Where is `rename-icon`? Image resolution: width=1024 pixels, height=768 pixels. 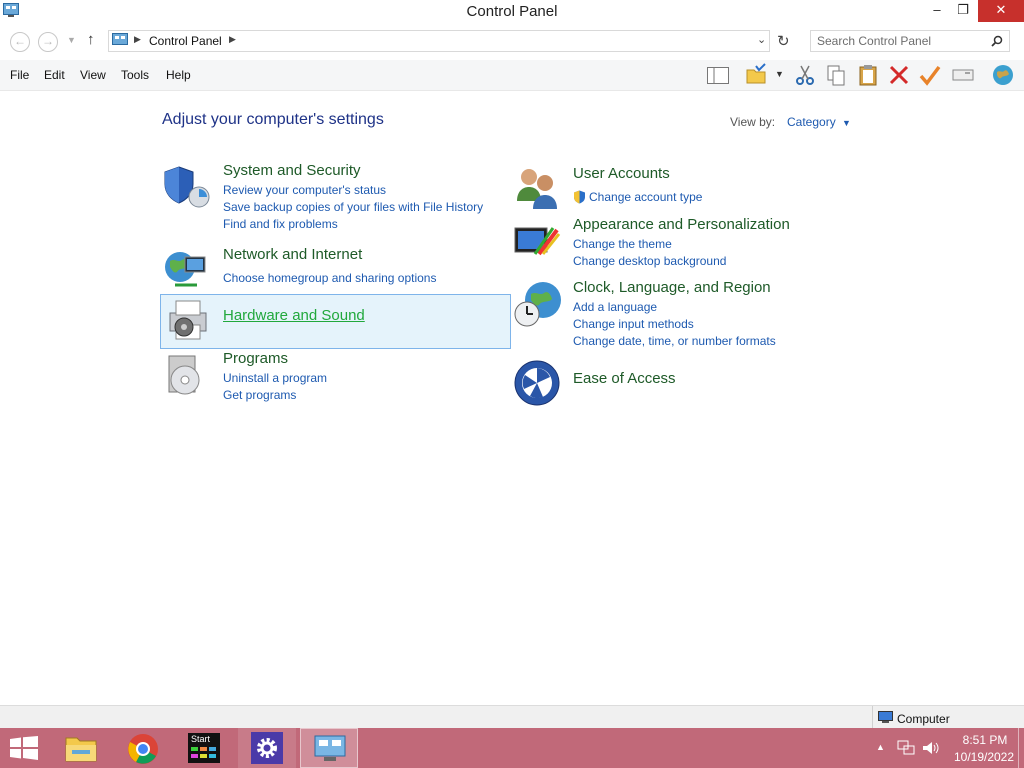
rename-icon is located at coordinates (963, 75).